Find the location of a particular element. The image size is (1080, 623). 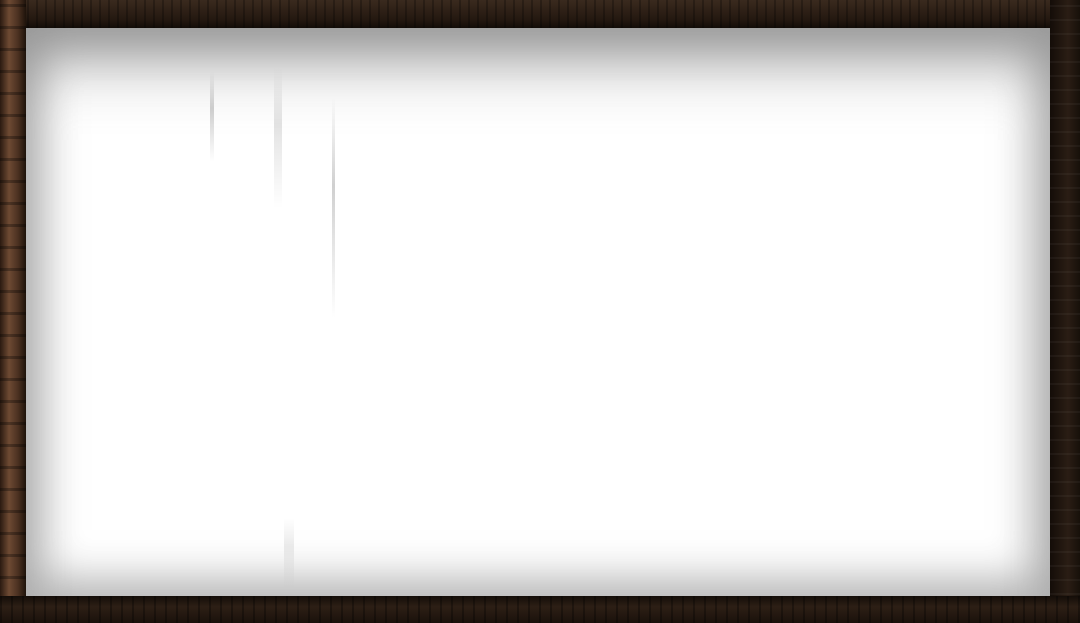

frame-left-edge is located at coordinates (13, 311).